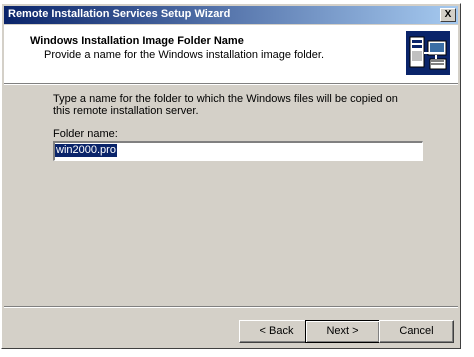  What do you see at coordinates (428, 53) in the screenshot?
I see `wizard-icon` at bounding box center [428, 53].